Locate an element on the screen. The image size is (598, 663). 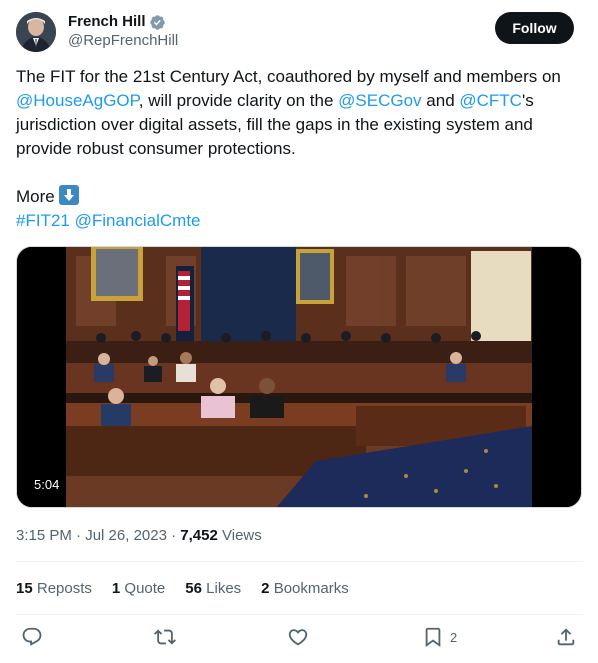
reply-button is located at coordinates (32, 637).